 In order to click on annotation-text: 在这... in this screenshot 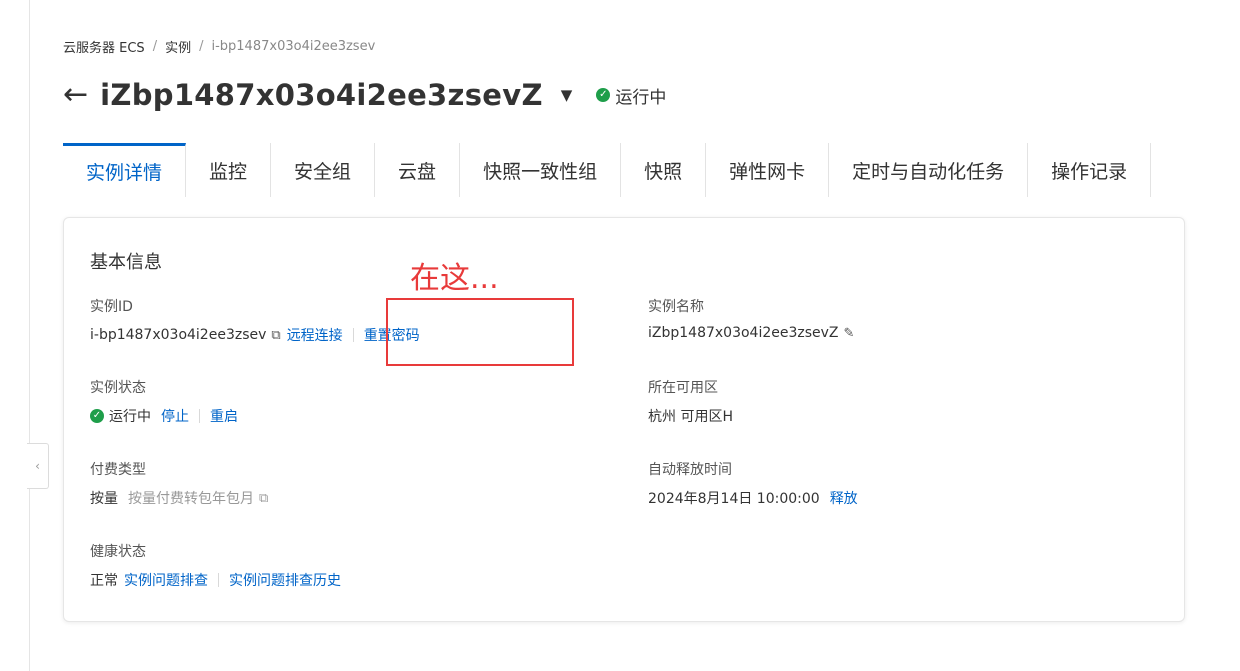, I will do `click(454, 278)`.